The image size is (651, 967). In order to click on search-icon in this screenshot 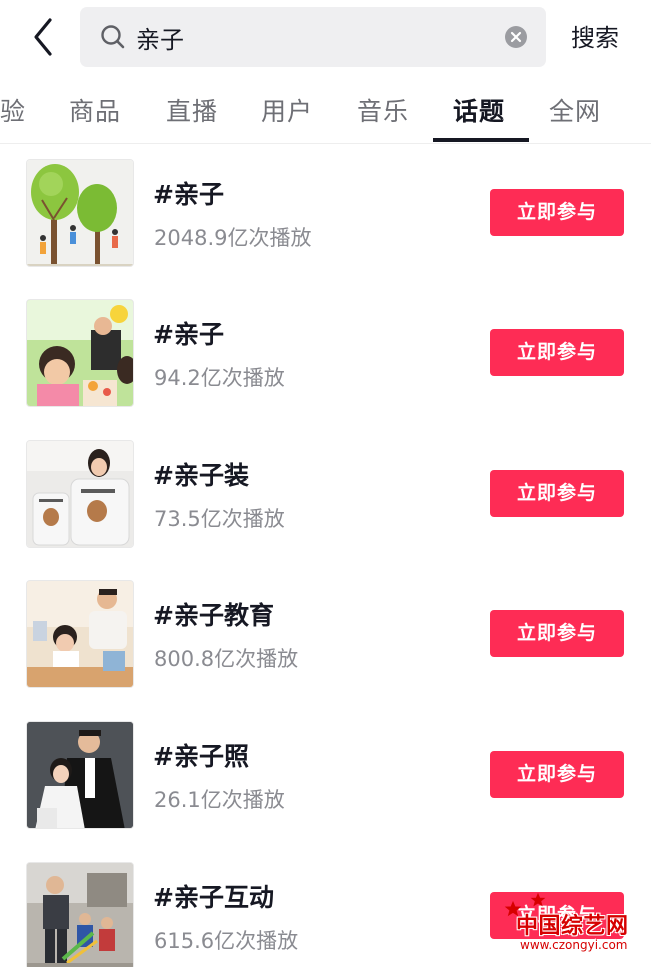, I will do `click(113, 37)`.